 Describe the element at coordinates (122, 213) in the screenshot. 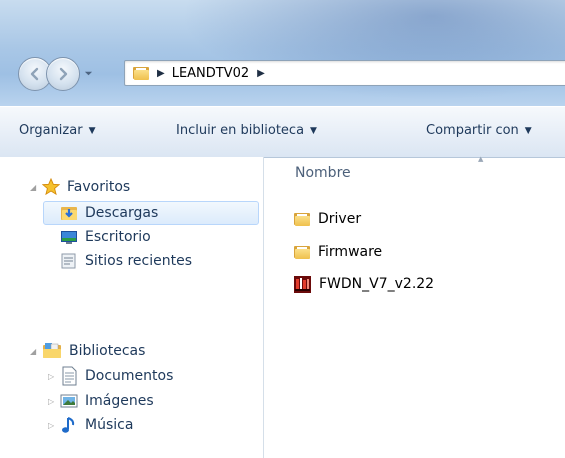

I see `nav-label-downloads: Descargas` at that location.